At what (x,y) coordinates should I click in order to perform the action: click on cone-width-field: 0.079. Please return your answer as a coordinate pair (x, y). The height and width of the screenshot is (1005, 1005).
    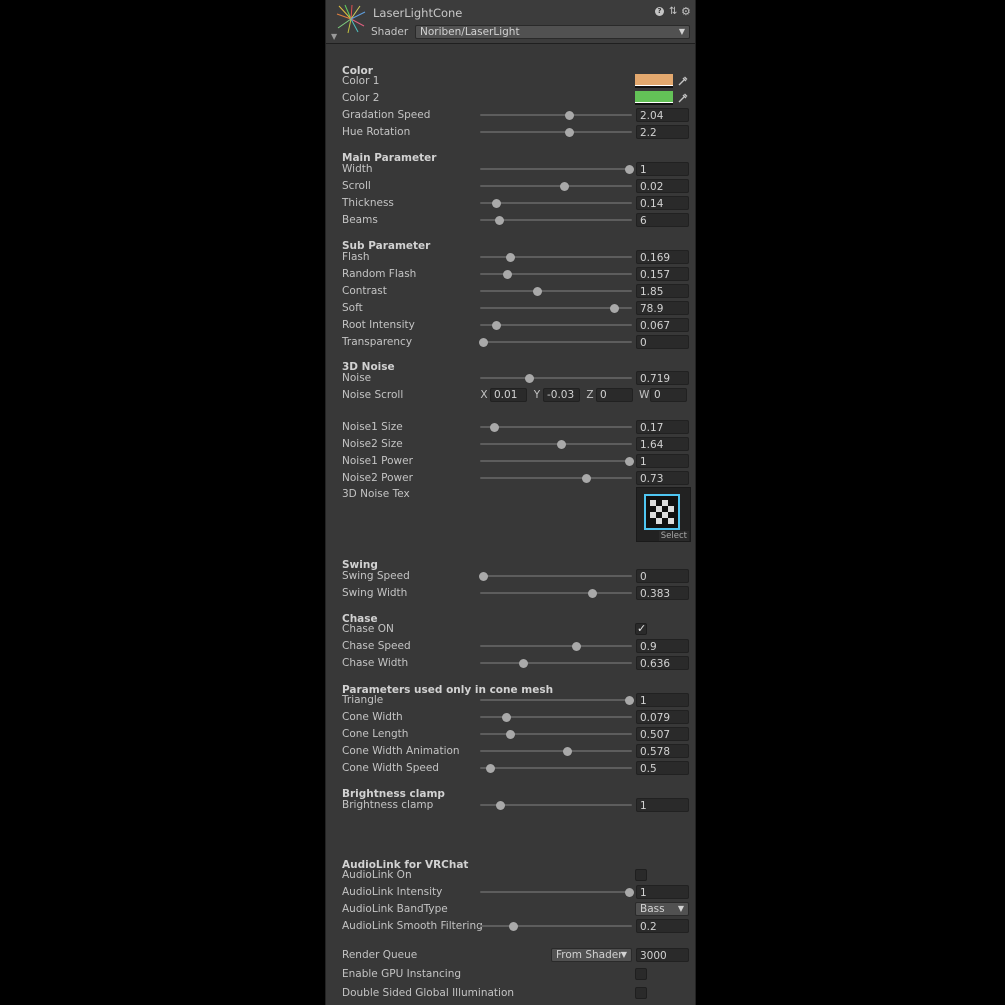
    Looking at the image, I should click on (662, 717).